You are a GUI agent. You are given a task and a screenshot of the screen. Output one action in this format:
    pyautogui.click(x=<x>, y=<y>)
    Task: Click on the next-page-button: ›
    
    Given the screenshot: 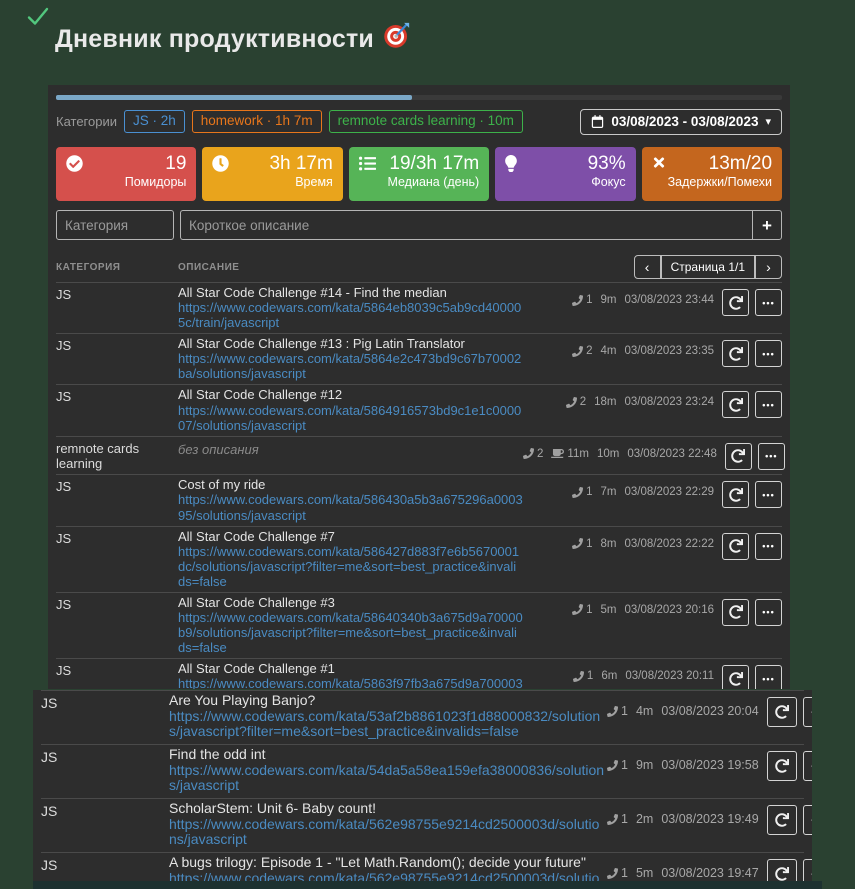 What is the action you would take?
    pyautogui.click(x=768, y=267)
    